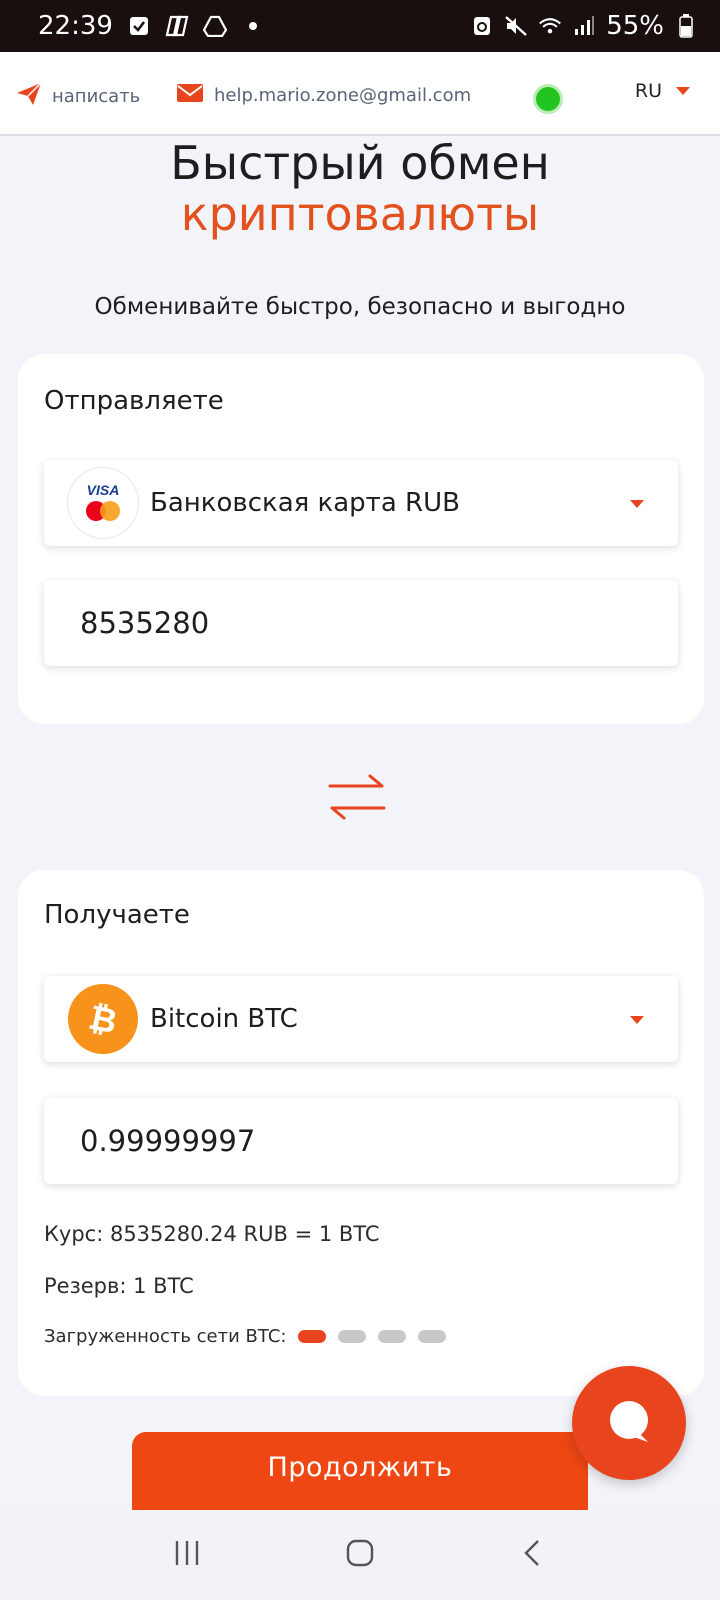 This screenshot has height=1600, width=720. What do you see at coordinates (103, 503) in the screenshot?
I see `visa-mastercard-icon: VISA` at bounding box center [103, 503].